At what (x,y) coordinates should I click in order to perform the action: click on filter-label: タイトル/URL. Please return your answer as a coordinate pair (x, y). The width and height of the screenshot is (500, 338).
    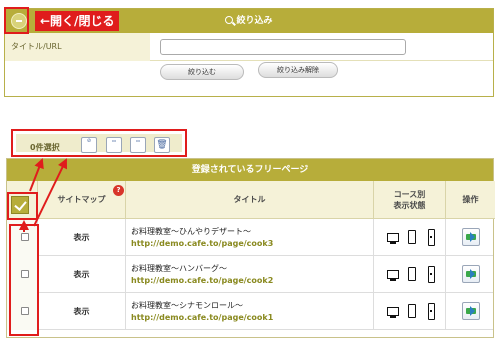
    Looking at the image, I should click on (77, 47).